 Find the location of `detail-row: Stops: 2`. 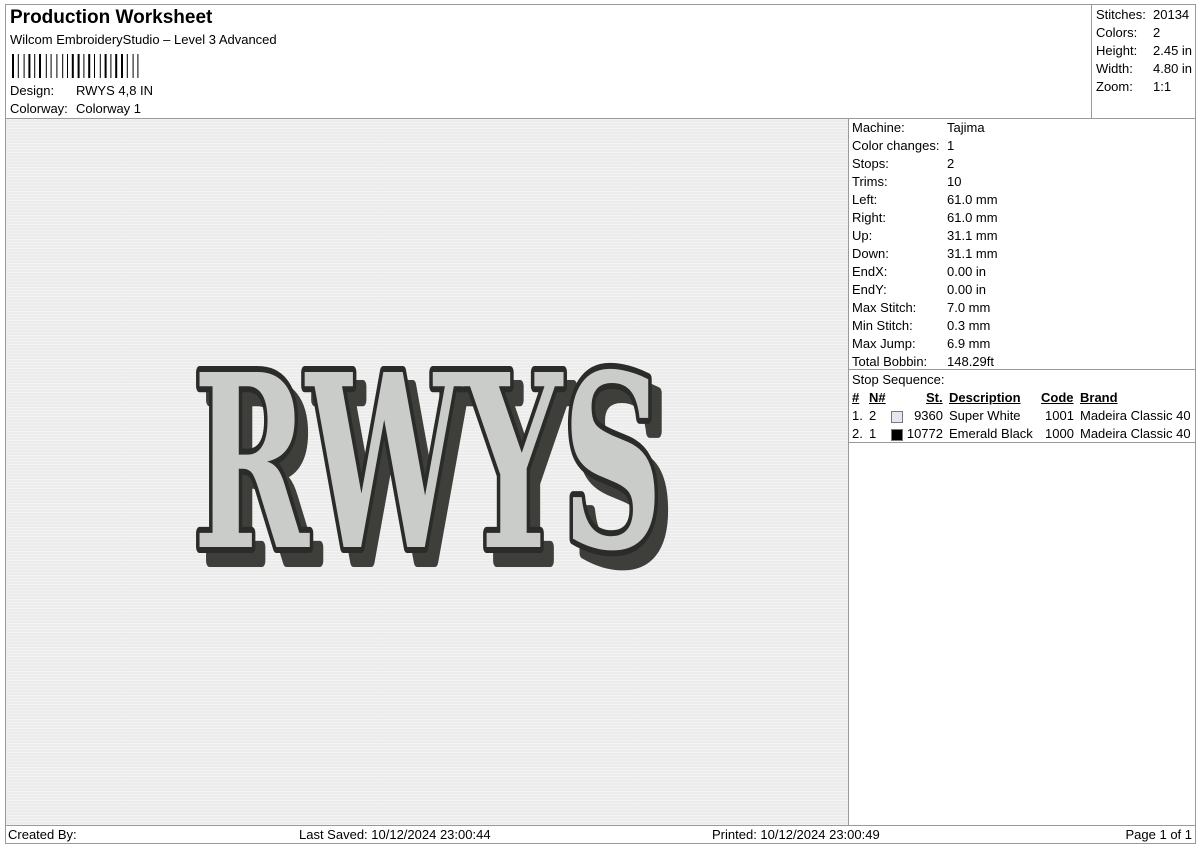

detail-row: Stops: 2 is located at coordinates (903, 163).